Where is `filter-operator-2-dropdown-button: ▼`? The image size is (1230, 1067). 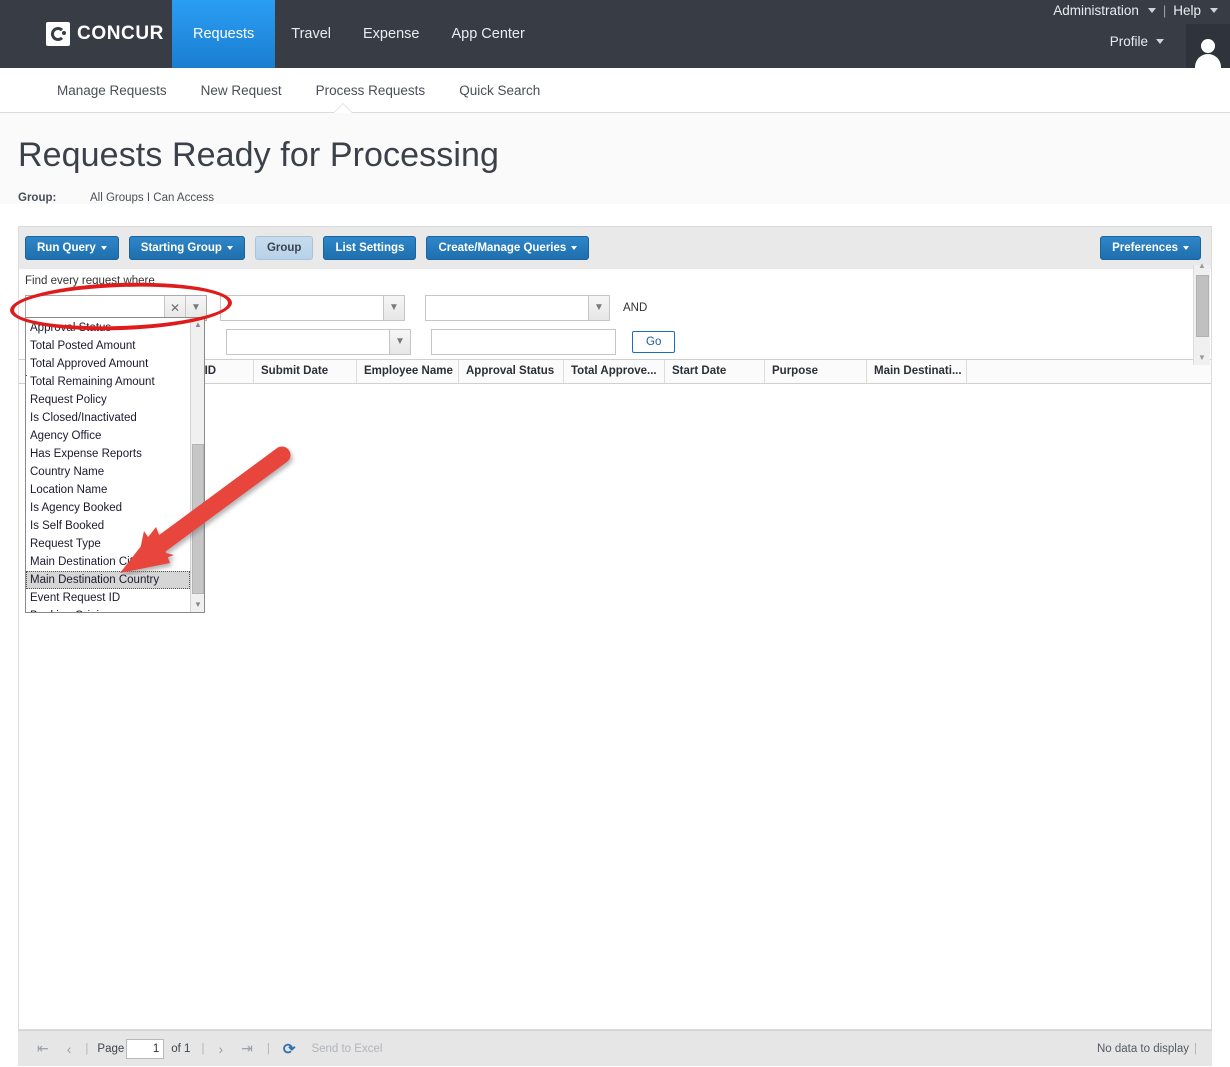 filter-operator-2-dropdown-button: ▼ is located at coordinates (399, 341).